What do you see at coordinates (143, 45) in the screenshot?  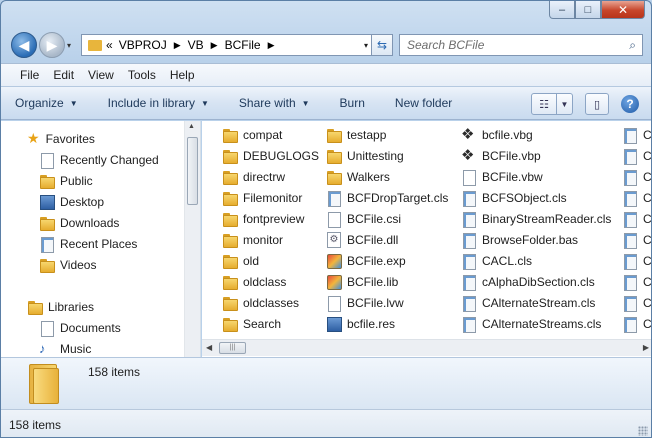 I see `breadcrumb-vbproj: VBPROJ` at bounding box center [143, 45].